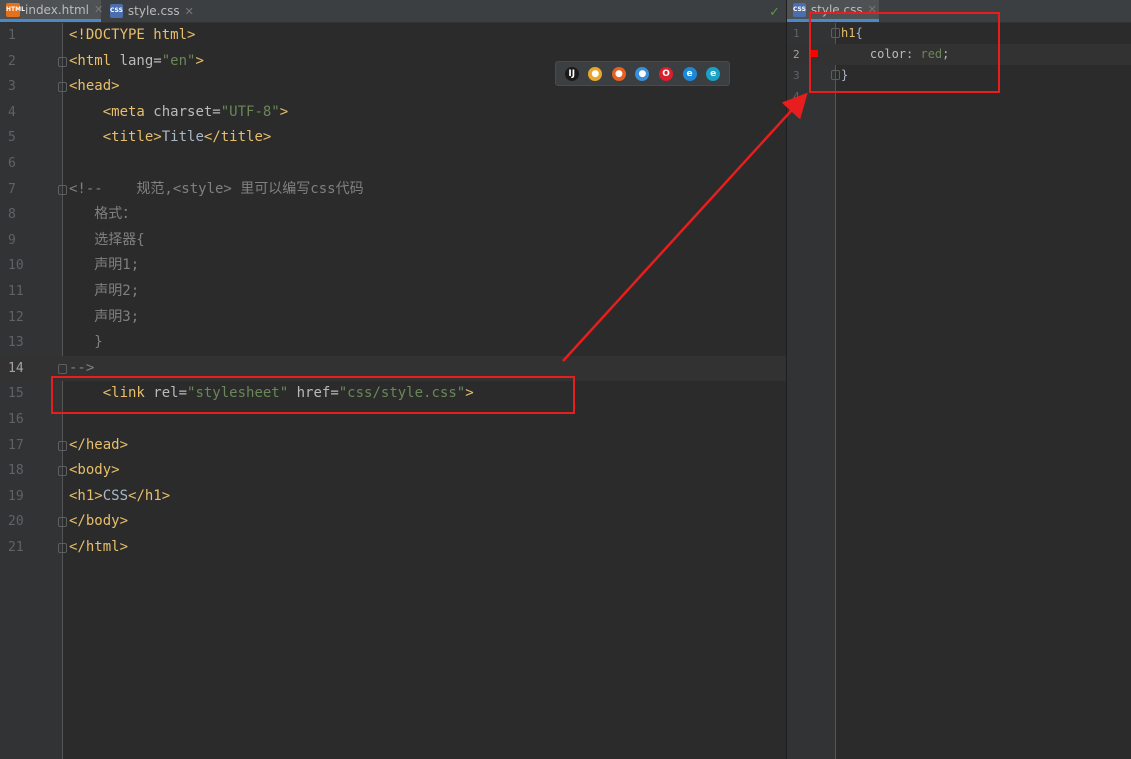 The image size is (1131, 759). I want to click on code-line: 4 <meta charset="UTF-8">, so click(393, 113).